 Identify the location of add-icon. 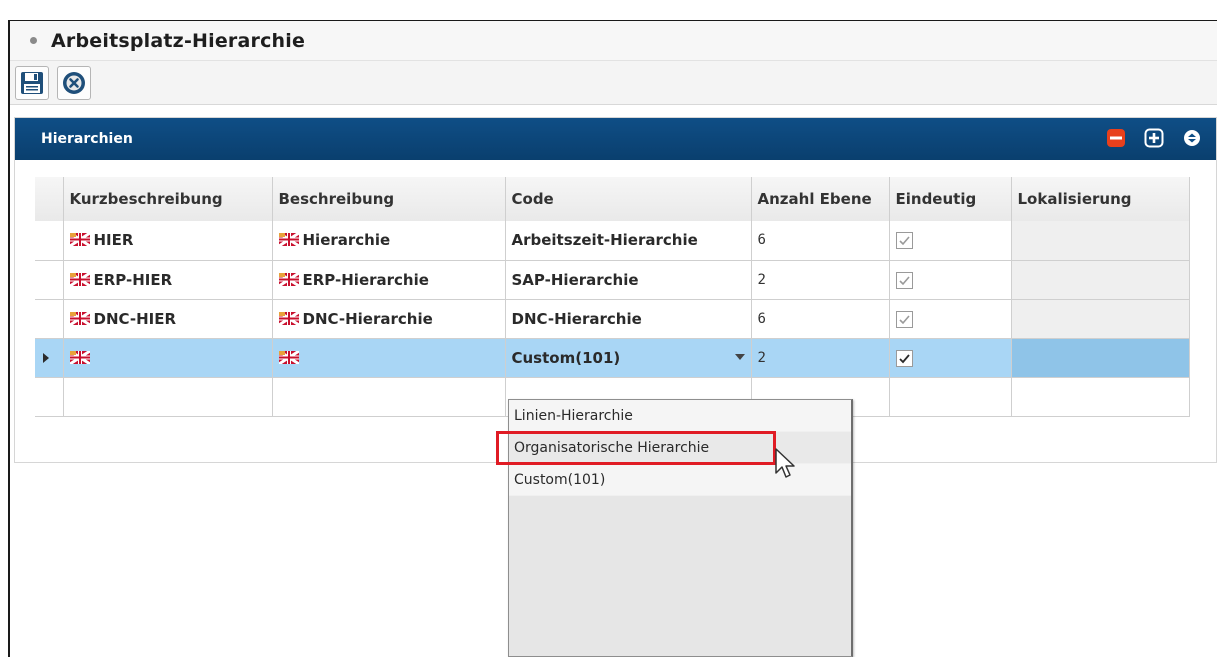
(1154, 138).